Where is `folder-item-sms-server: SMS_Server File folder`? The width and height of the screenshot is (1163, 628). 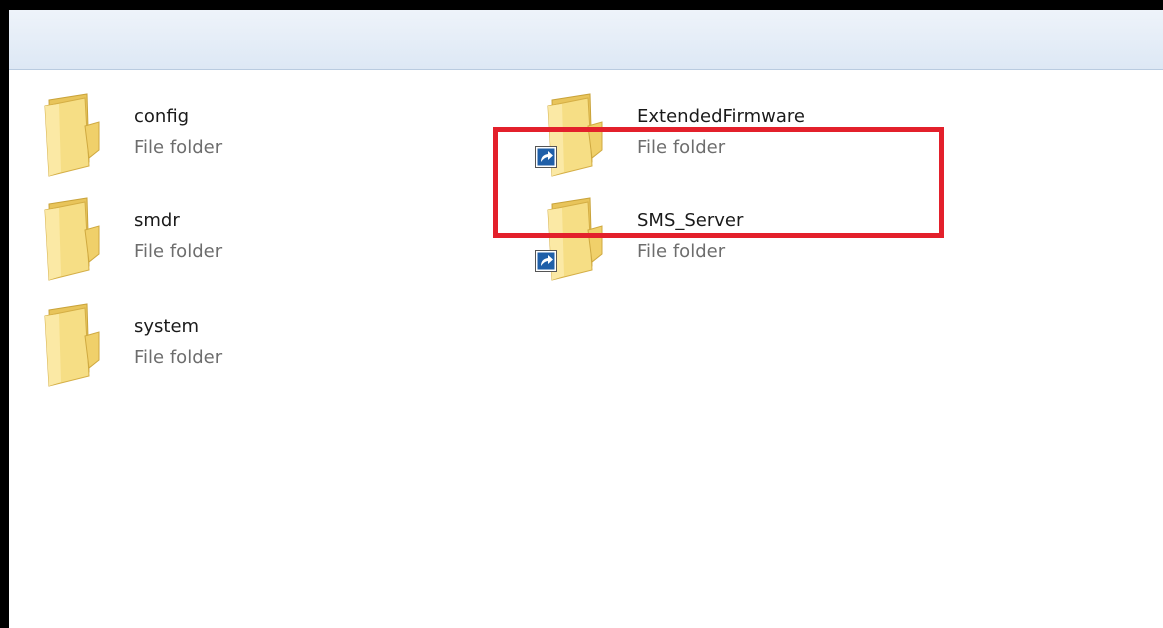
folder-item-sms-server: SMS_Server File folder is located at coordinates (738, 238).